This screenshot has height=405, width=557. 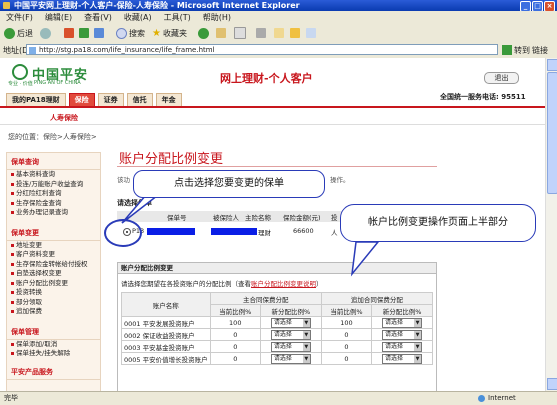 What do you see at coordinates (283, 284) in the screenshot?
I see `allocation-help-link: 账户分配比例变更说明` at bounding box center [283, 284].